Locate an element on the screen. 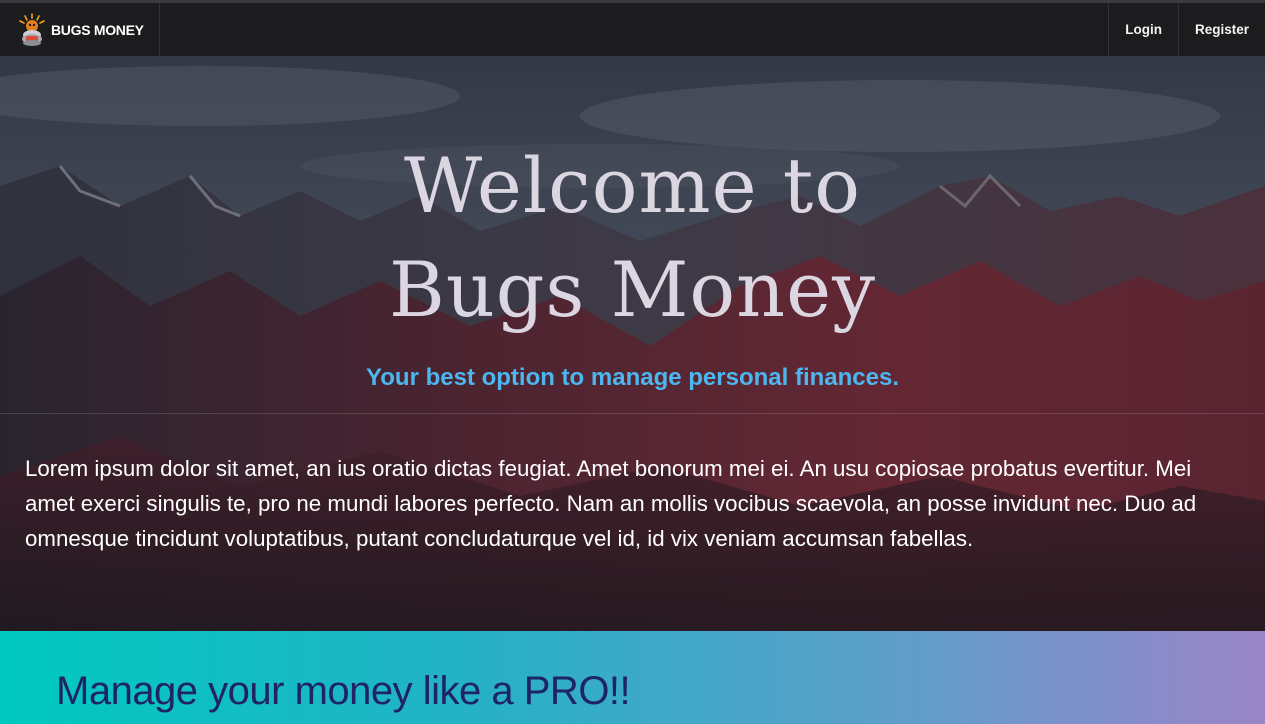 This screenshot has height=724, width=1265. promo-title: Manage your money like a PRO!! is located at coordinates (343, 691).